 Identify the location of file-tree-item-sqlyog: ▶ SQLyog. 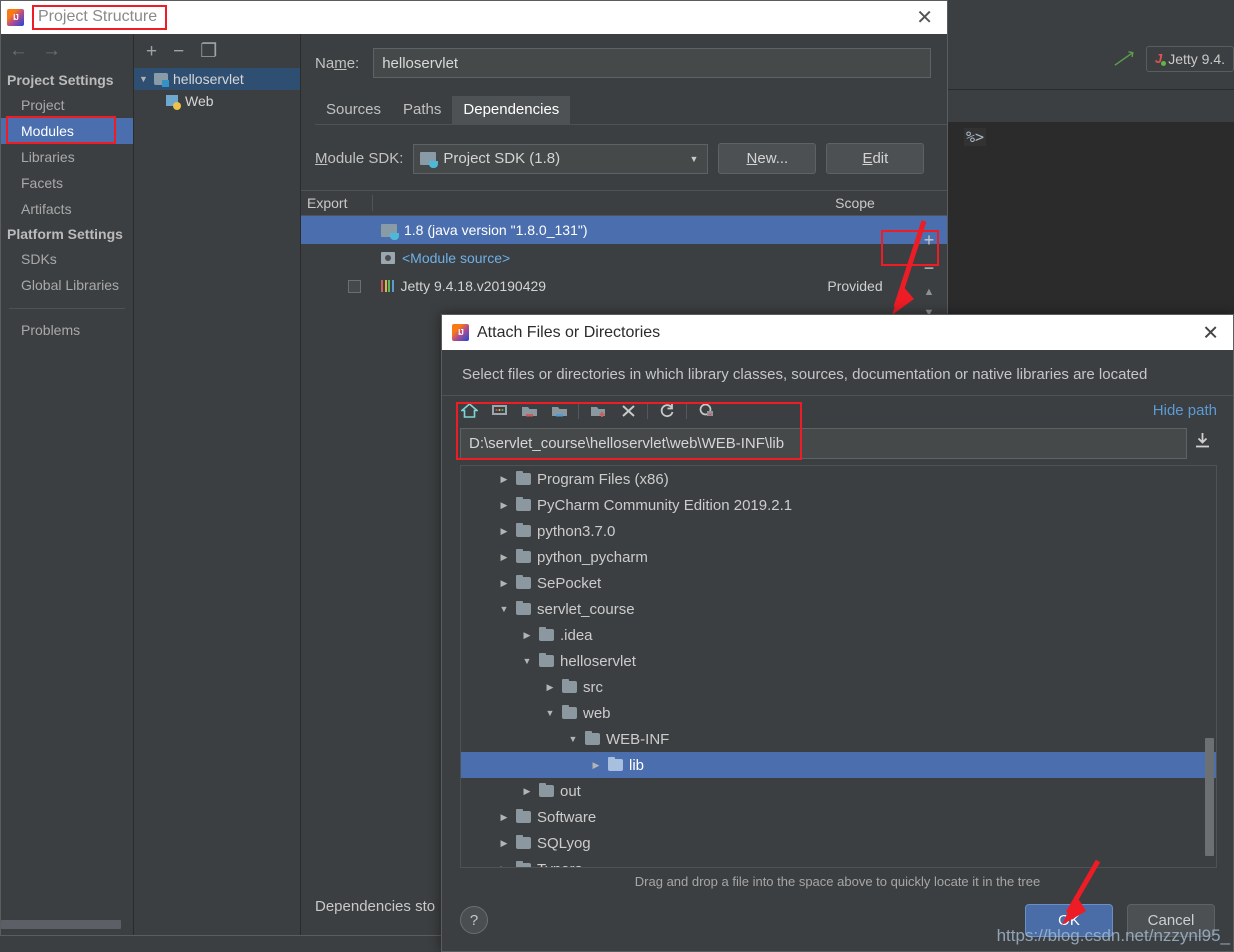
(838, 843).